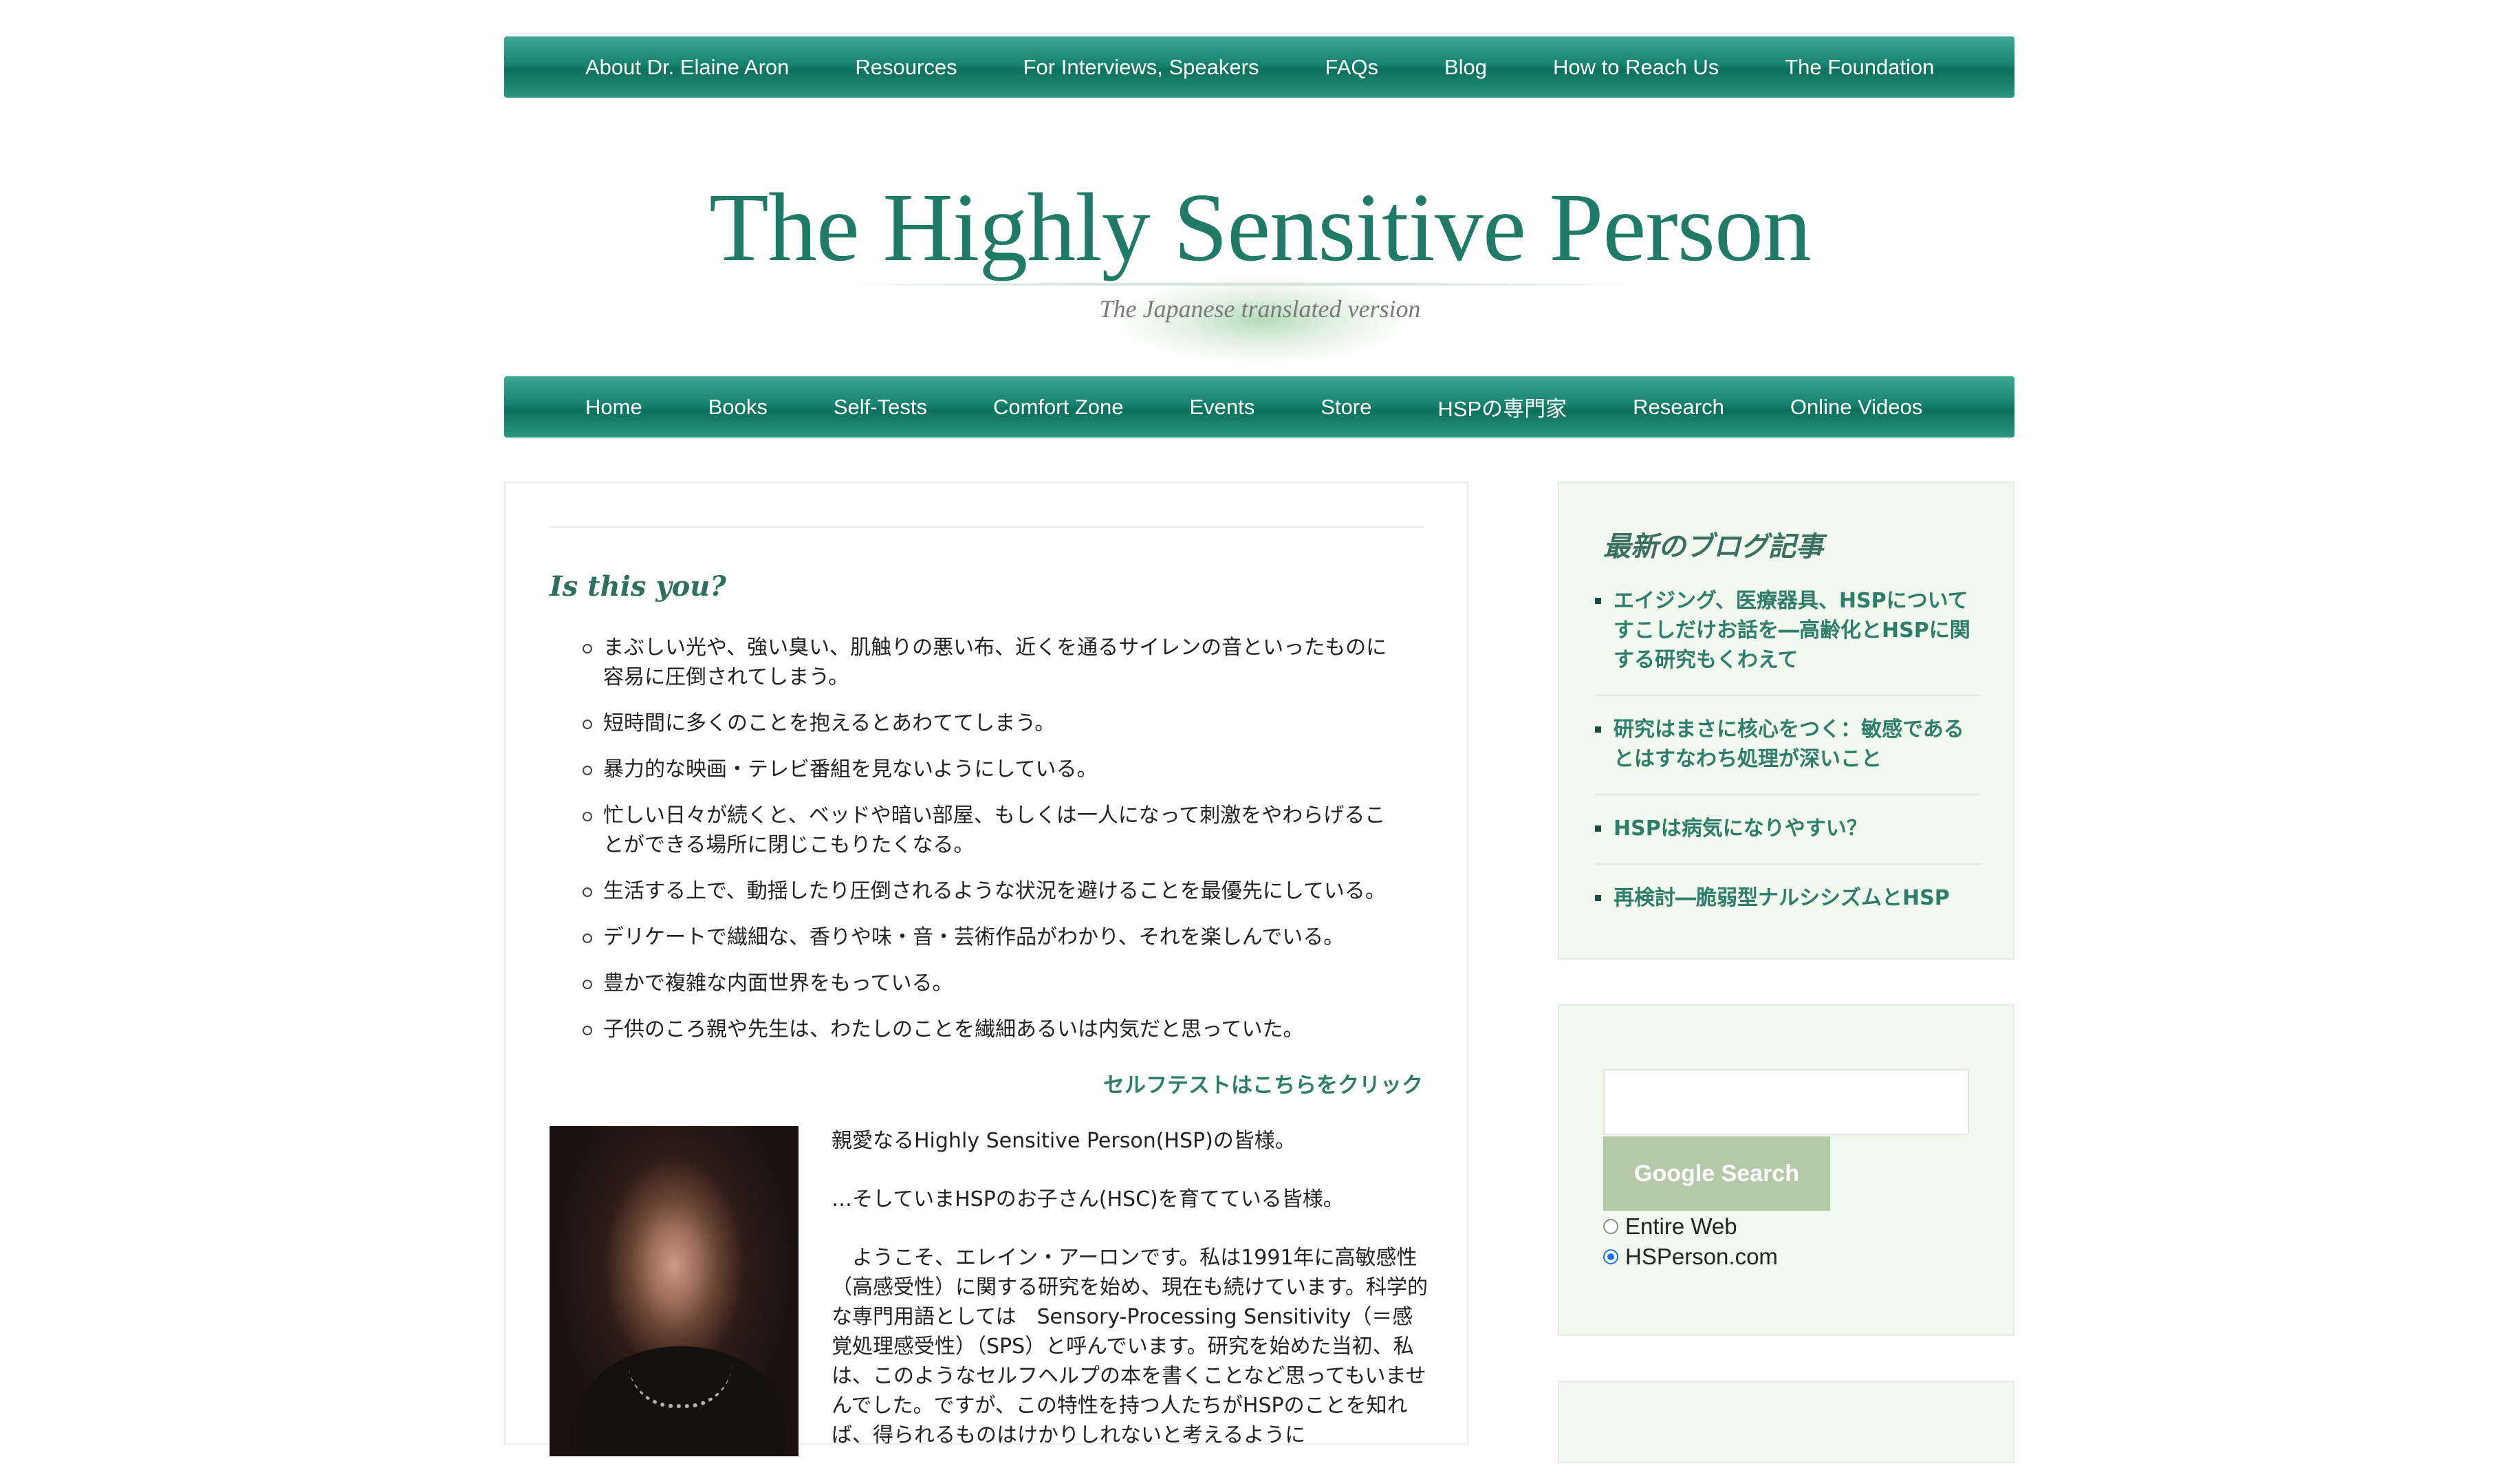 This screenshot has width=2520, height=1479. Describe the element at coordinates (988, 983) in the screenshot. I see `checklist-item: 豊かで複雑な内面世界をもっている。` at that location.